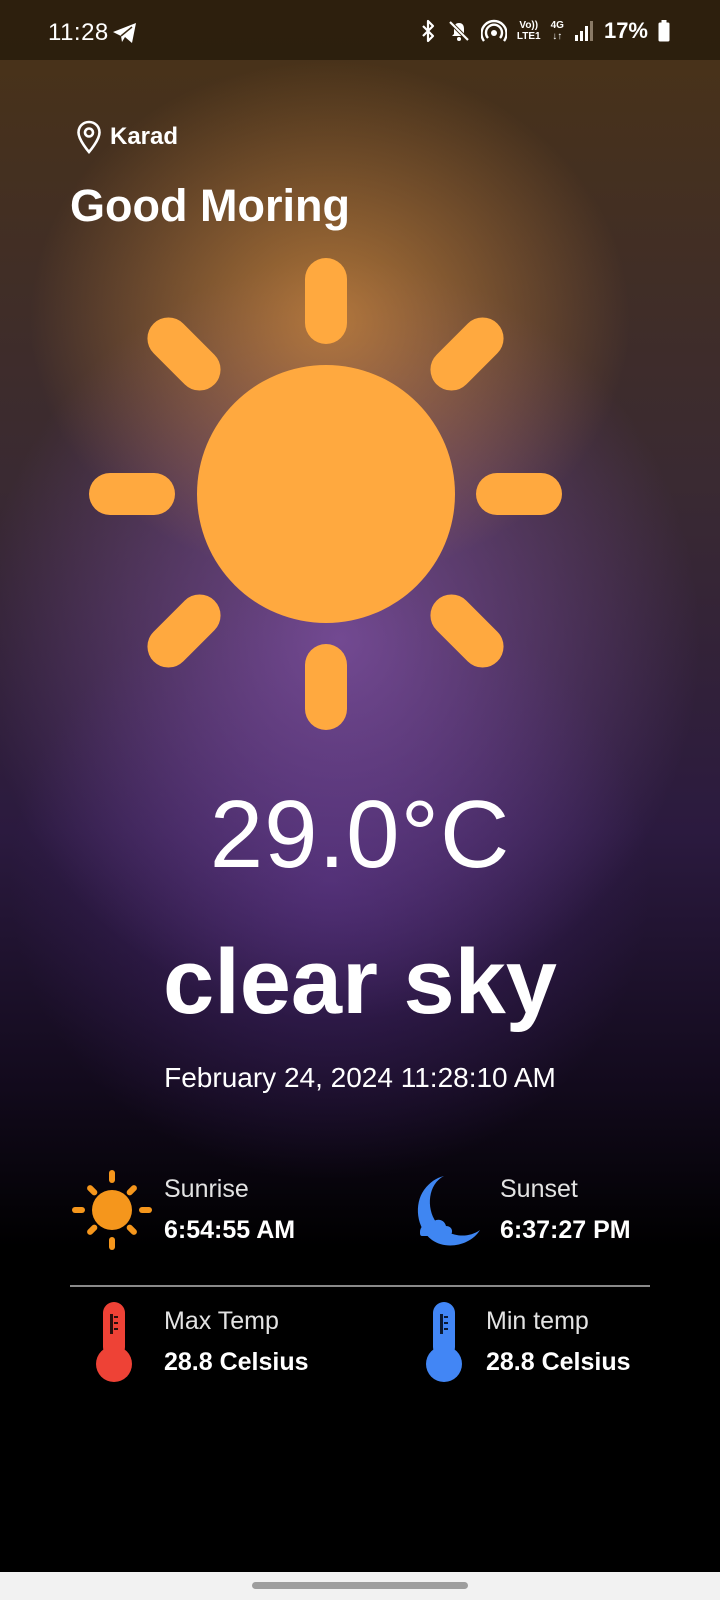 The image size is (720, 1600). I want to click on moon-cloud-icon, so click(448, 1211).